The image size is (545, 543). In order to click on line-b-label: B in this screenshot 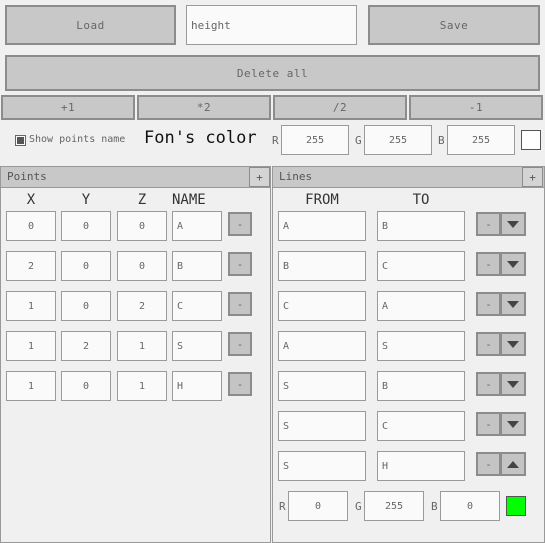, I will do `click(434, 506)`.